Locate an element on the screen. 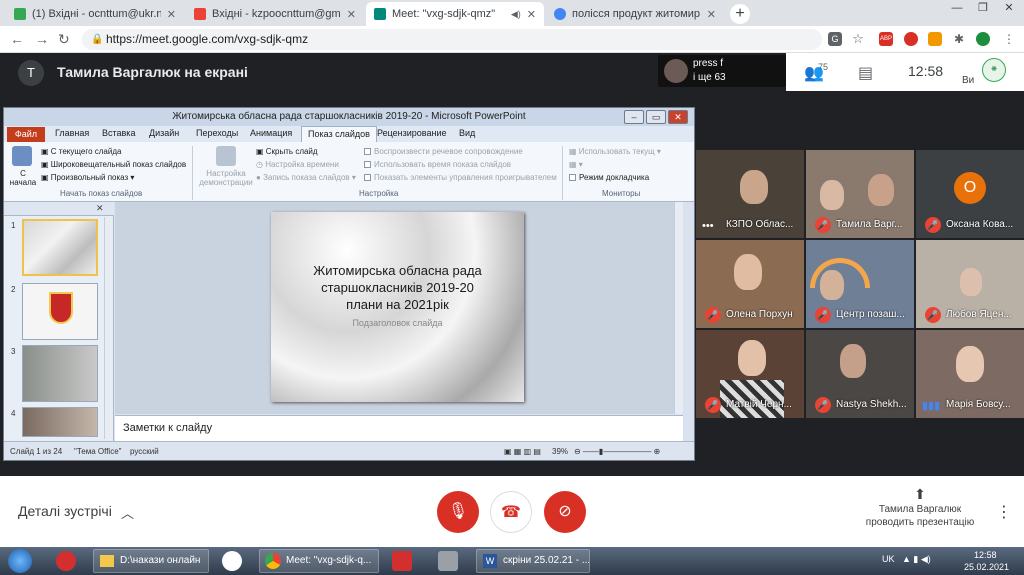 This screenshot has width=1024, height=575. start-button is located at coordinates (20, 561).